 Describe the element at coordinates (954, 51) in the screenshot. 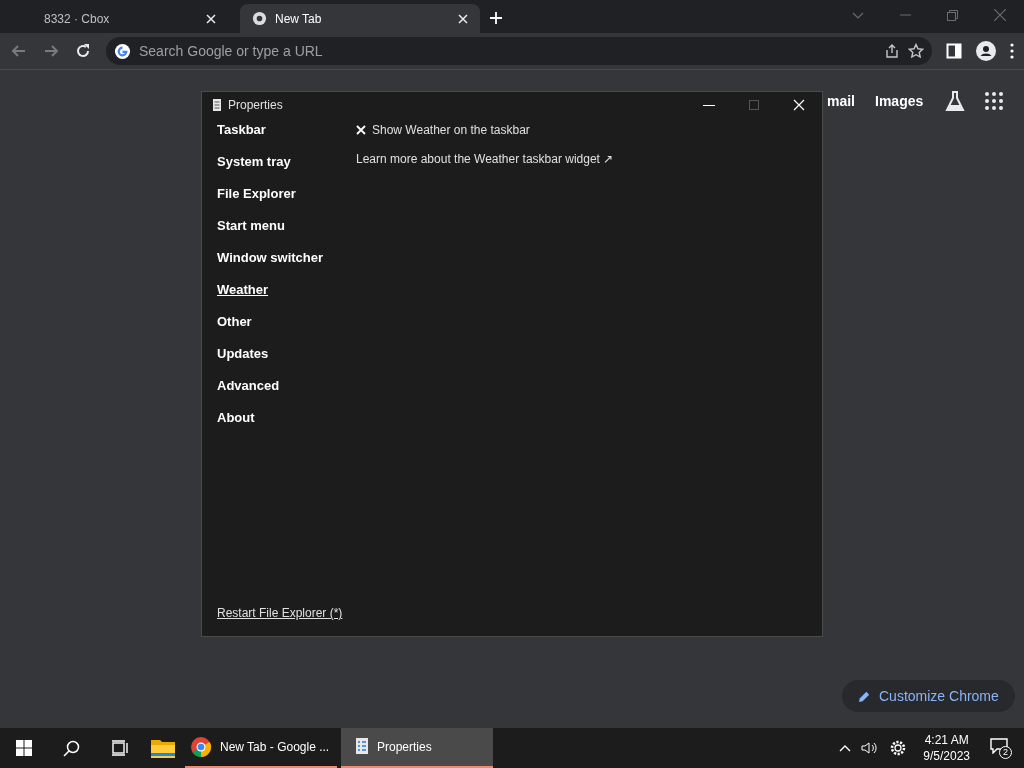

I see `side-panel-icon` at that location.